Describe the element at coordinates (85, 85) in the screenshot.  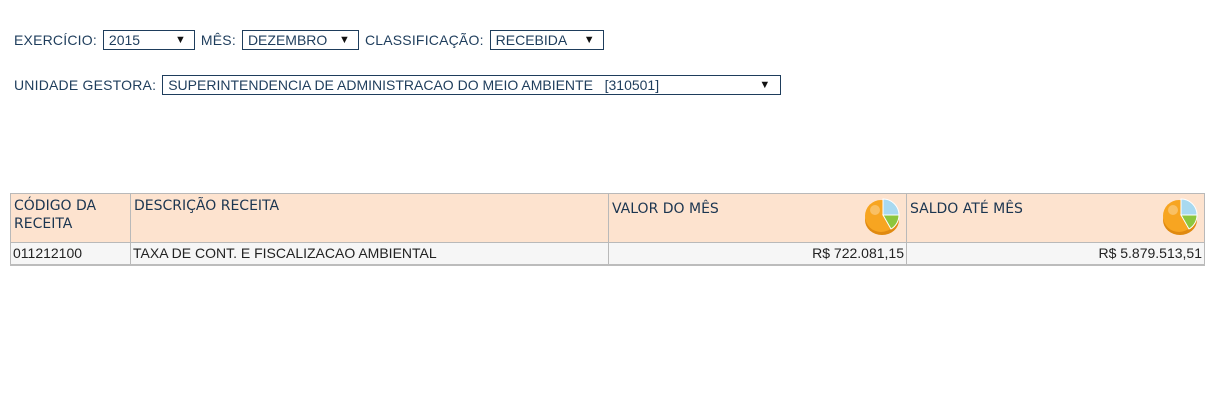
I see `unidade-label: UNIDADE GESTORA:` at that location.